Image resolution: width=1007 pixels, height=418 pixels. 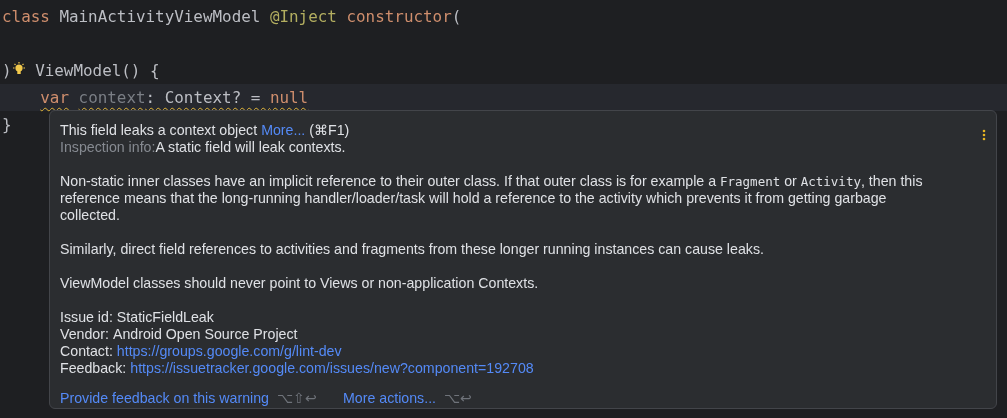 What do you see at coordinates (203, 97) in the screenshot?
I see `code-token: : Context? =` at bounding box center [203, 97].